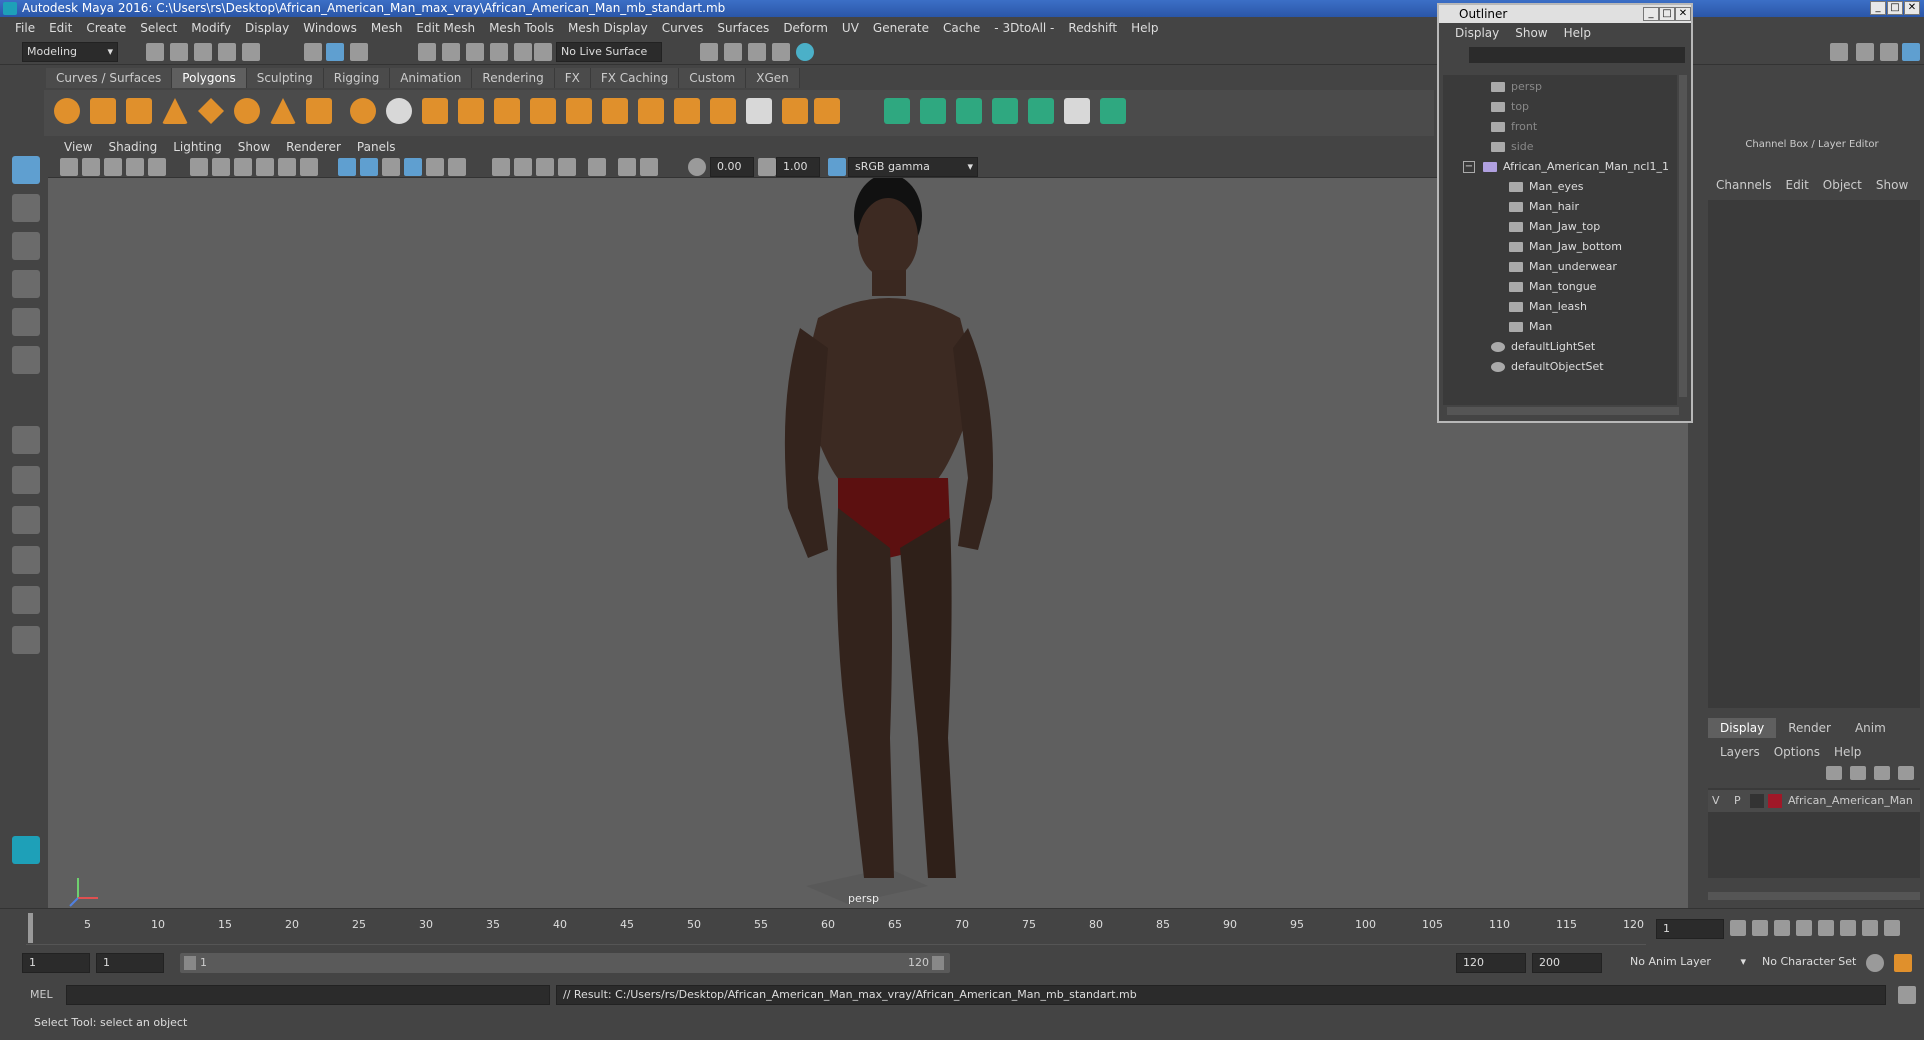  What do you see at coordinates (1906, 773) in the screenshot?
I see `new-layer-selected-icon` at bounding box center [1906, 773].